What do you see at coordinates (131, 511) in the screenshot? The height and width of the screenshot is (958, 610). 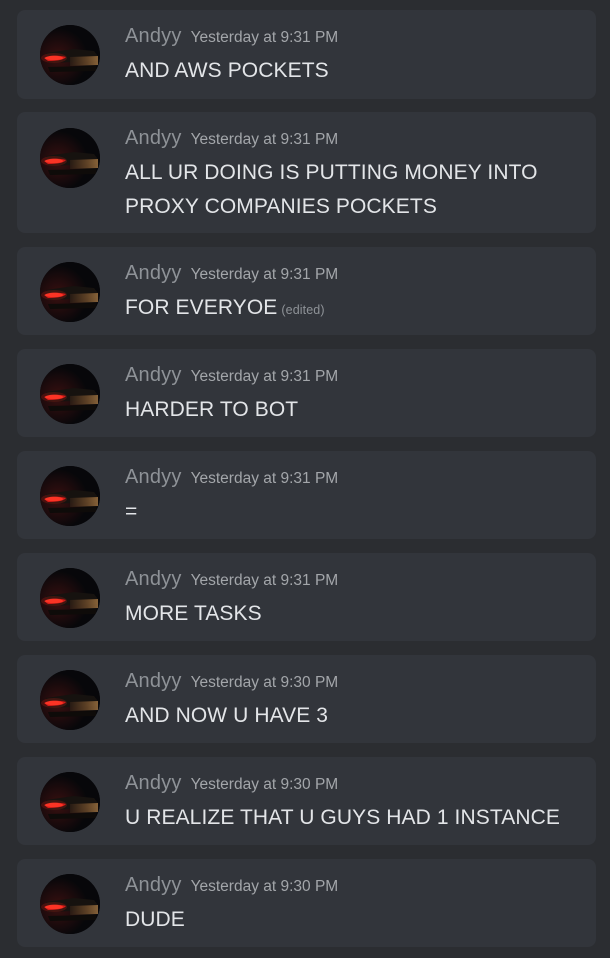 I see `message-content: =` at bounding box center [131, 511].